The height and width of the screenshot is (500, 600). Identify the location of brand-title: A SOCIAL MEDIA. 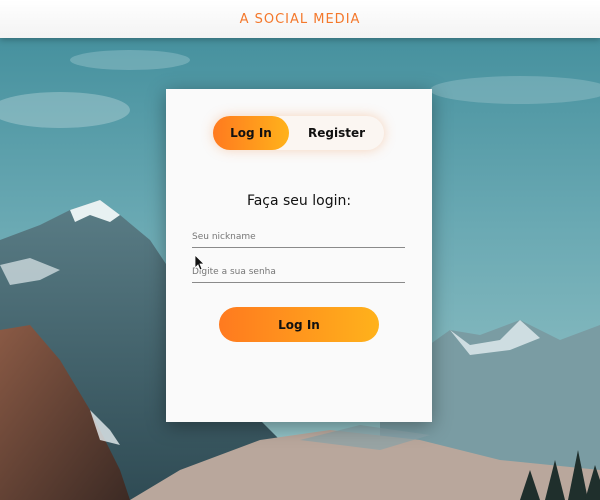
(300, 19).